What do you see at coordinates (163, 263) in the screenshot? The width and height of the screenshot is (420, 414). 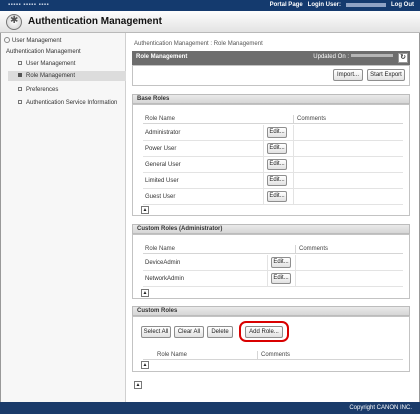 I see `role-name: DeviceAdmin` at bounding box center [163, 263].